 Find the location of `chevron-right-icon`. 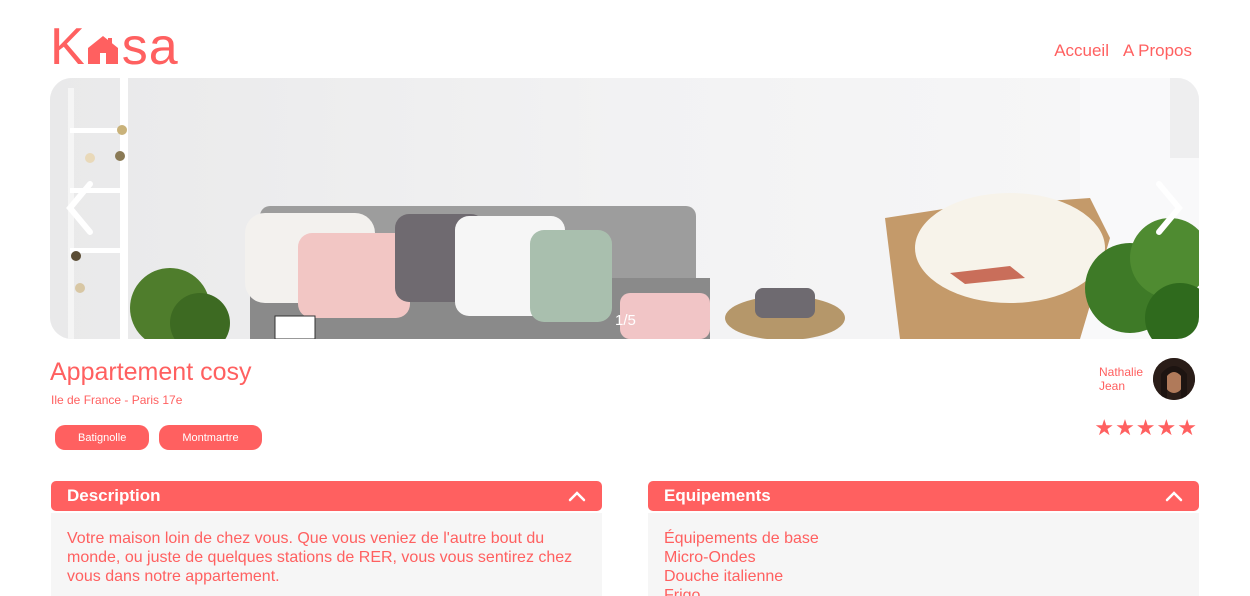

chevron-right-icon is located at coordinates (1169, 208).